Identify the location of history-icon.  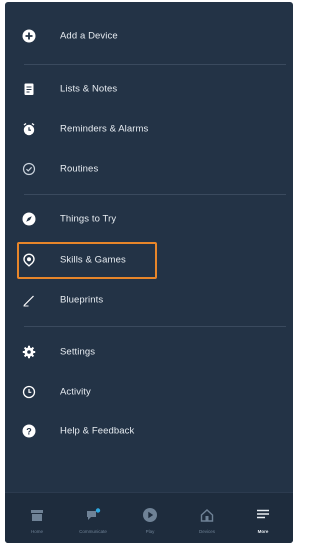
(29, 392).